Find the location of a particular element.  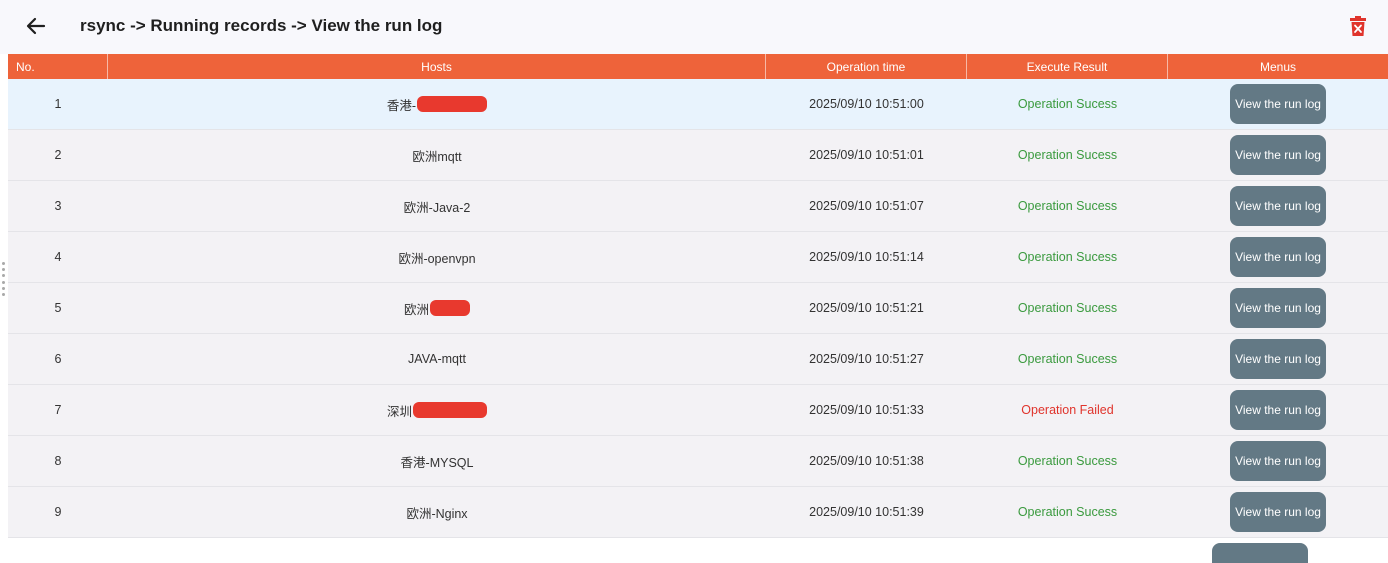

column-header-no: No. is located at coordinates (58, 66).